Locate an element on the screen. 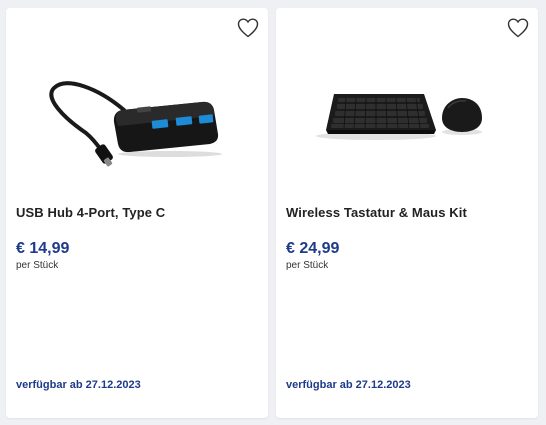 The width and height of the screenshot is (546, 425). product-title: Wireless Tastatur & Maus Kit is located at coordinates (406, 212).